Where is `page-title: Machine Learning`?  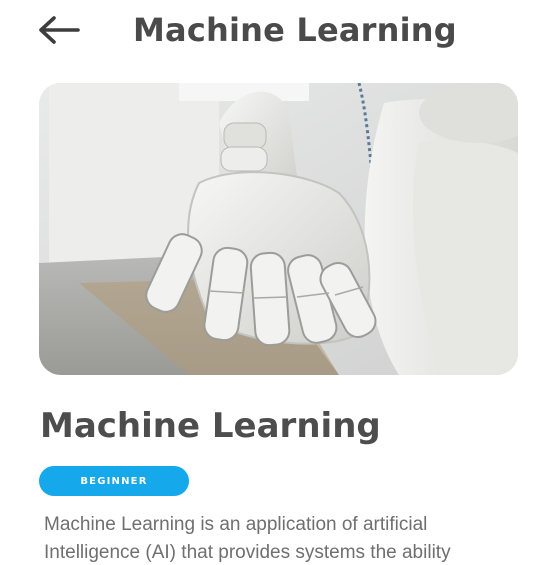 page-title: Machine Learning is located at coordinates (295, 30).